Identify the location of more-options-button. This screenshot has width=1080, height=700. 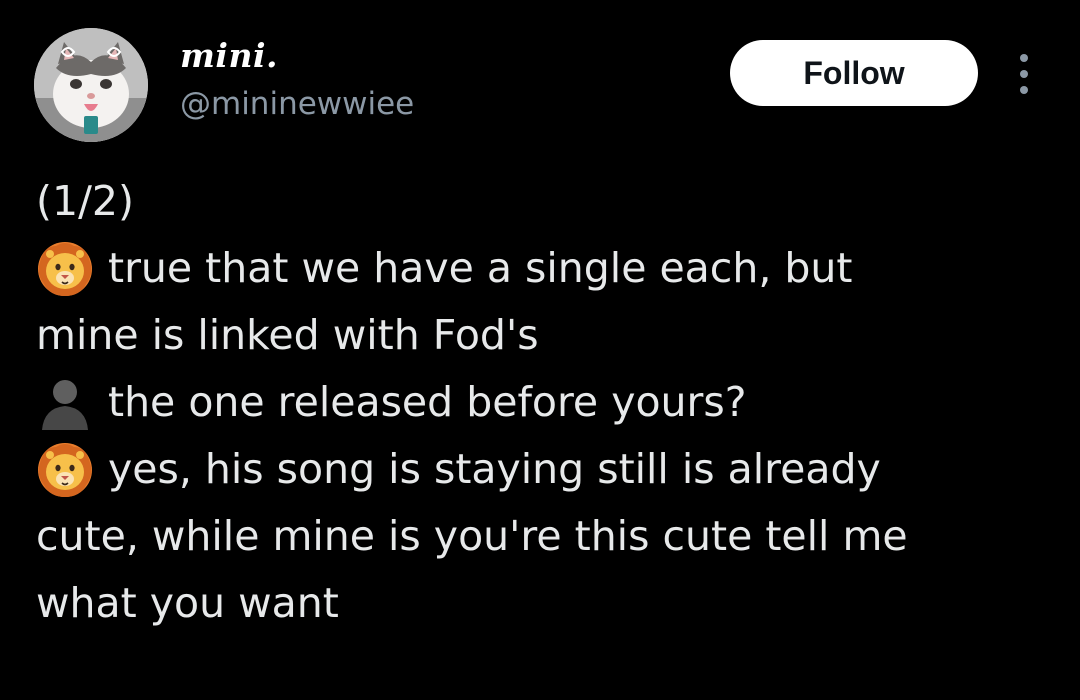
(1024, 74).